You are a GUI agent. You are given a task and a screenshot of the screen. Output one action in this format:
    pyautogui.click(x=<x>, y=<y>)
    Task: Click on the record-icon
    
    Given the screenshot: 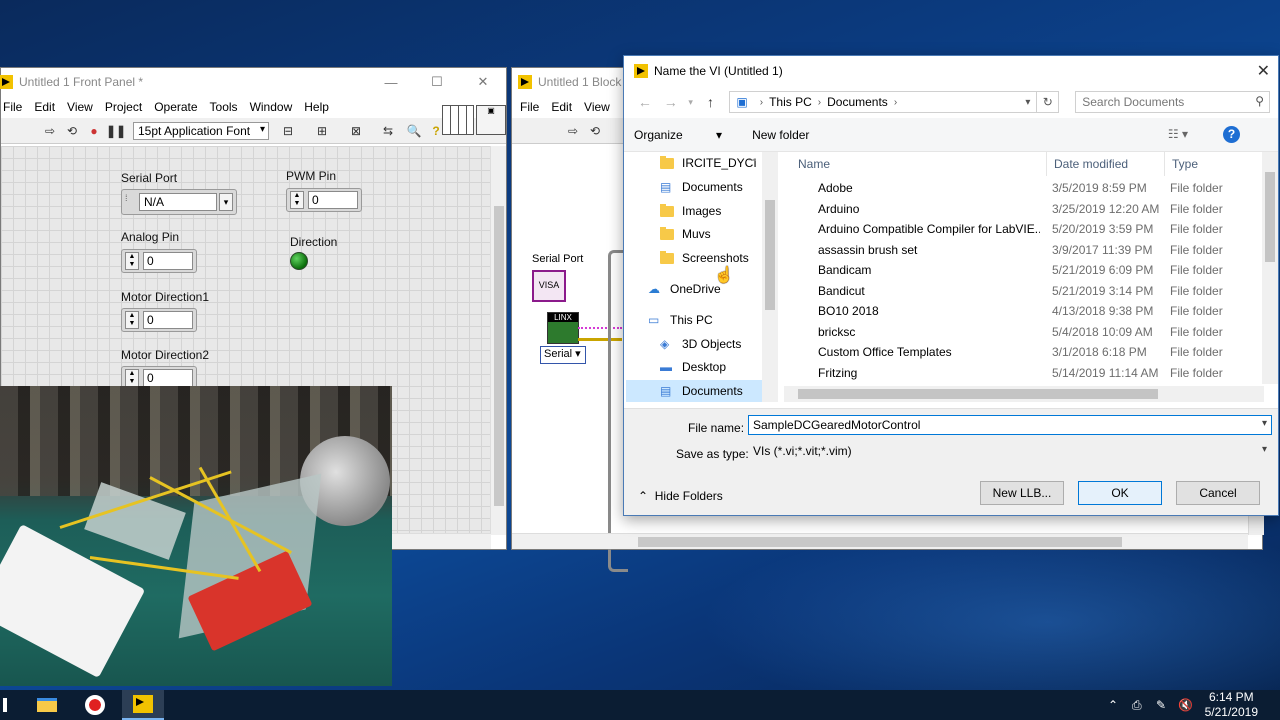 What is the action you would take?
    pyautogui.click(x=95, y=705)
    